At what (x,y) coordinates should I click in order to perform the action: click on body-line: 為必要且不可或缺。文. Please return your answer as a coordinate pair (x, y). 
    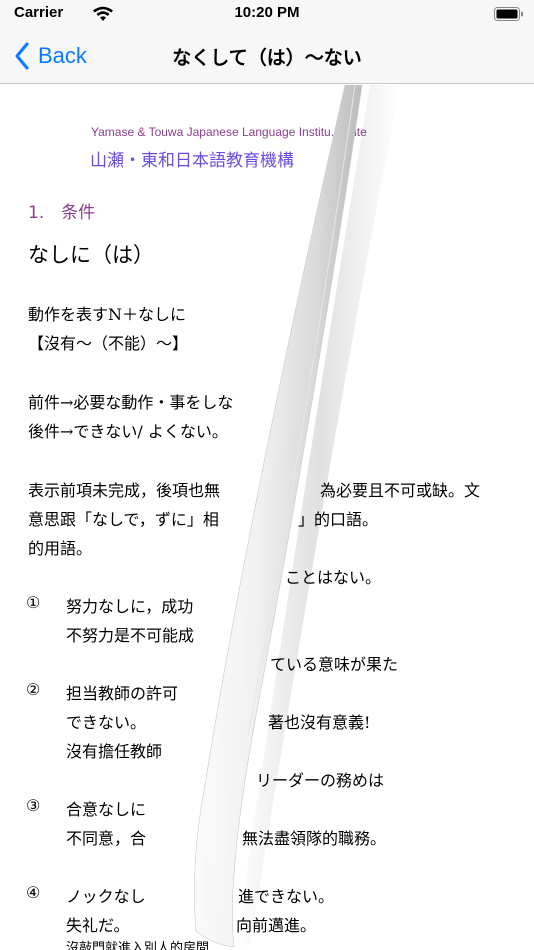
    Looking at the image, I should click on (400, 490).